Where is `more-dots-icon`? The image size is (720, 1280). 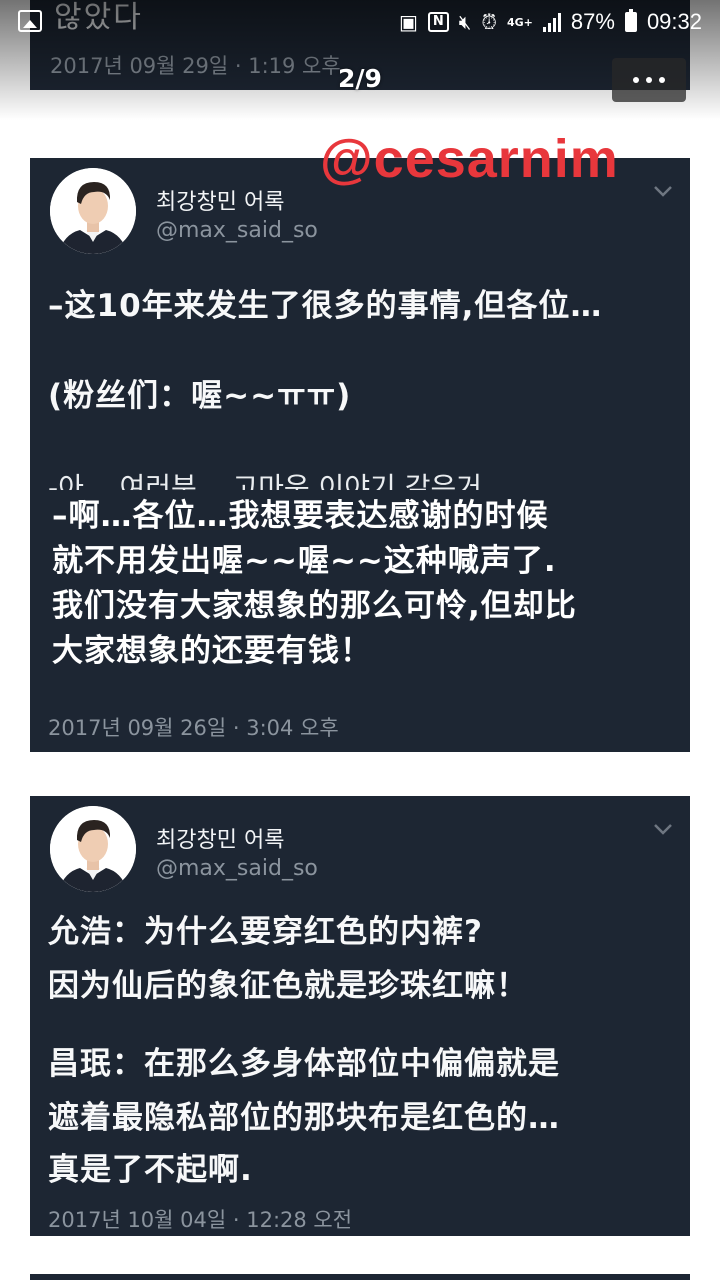
more-dots-icon is located at coordinates (636, 80).